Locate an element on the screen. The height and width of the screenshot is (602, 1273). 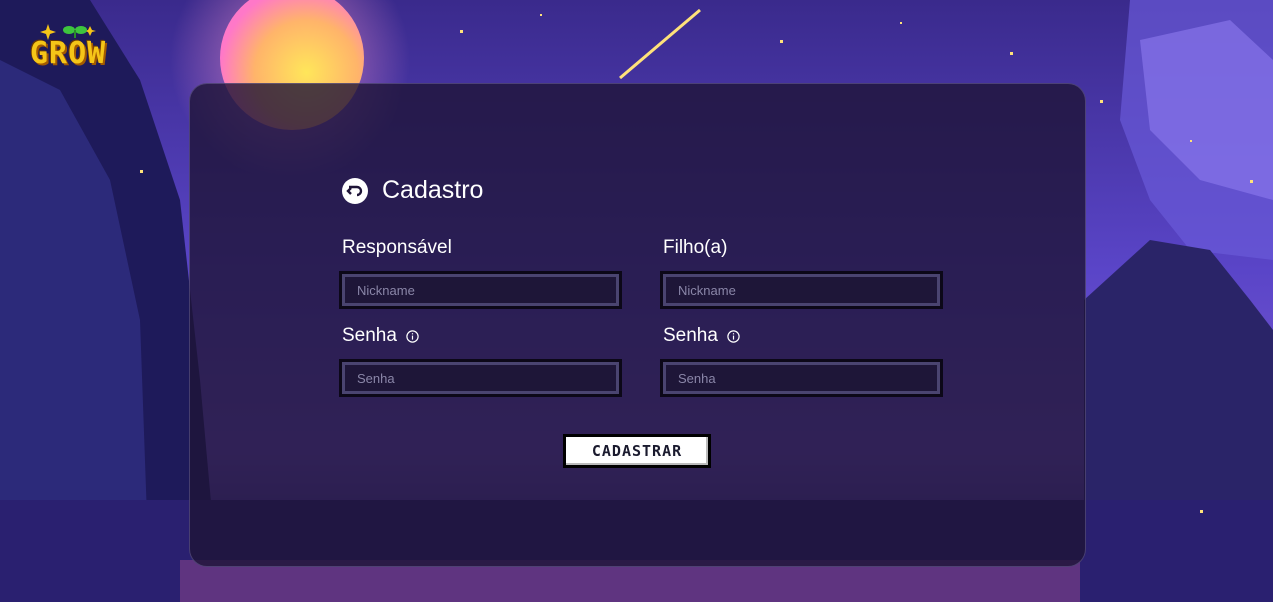
child-password-label-text: Senha is located at coordinates (690, 335).